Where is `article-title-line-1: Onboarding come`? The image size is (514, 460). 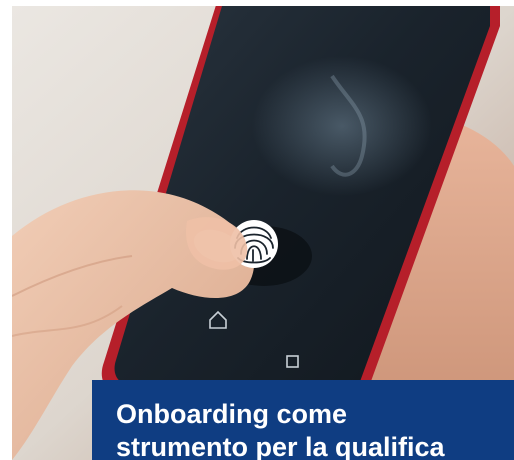
article-title-line-1: Onboarding come is located at coordinates (315, 414).